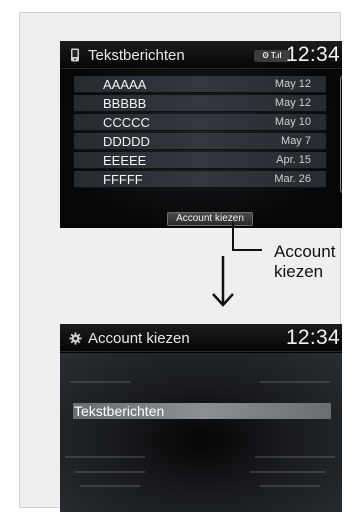 The image size is (360, 520). I want to click on message-sender: AAAAA, so click(125, 84).